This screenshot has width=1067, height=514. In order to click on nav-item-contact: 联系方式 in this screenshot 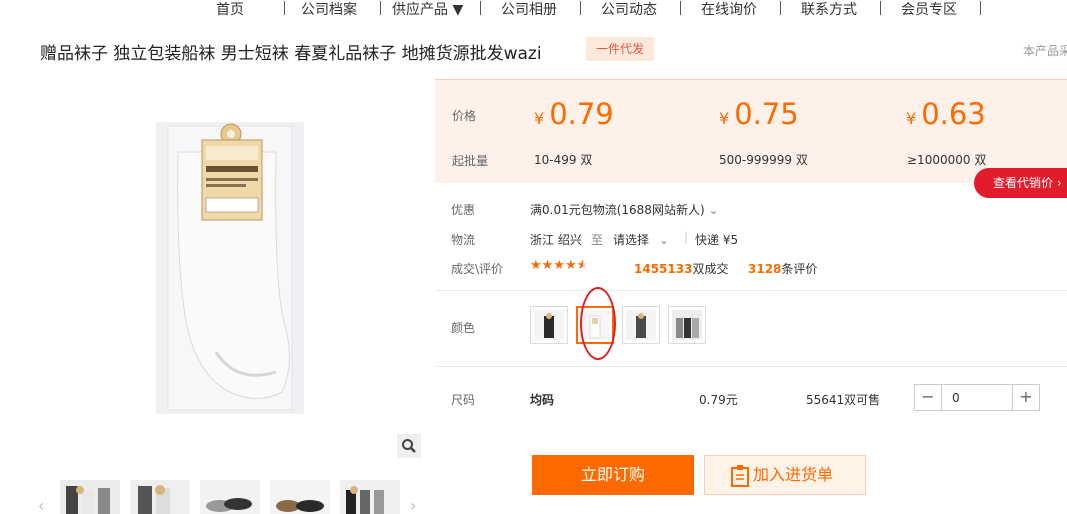, I will do `click(829, 9)`.